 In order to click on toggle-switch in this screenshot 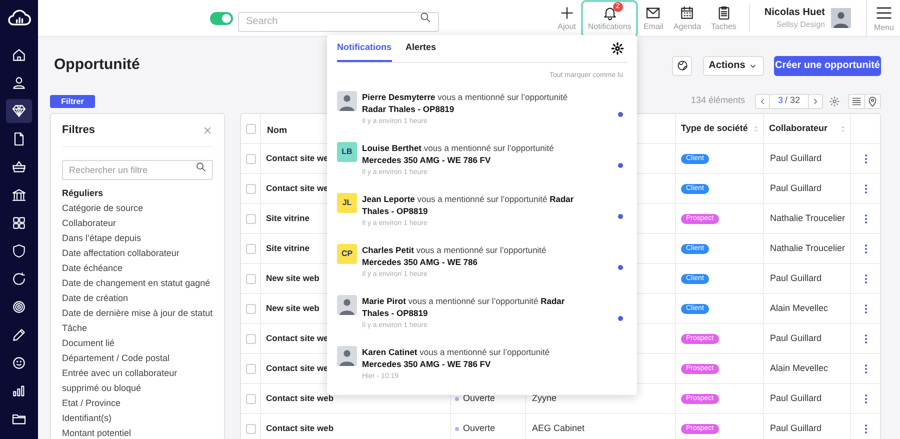, I will do `click(221, 18)`.